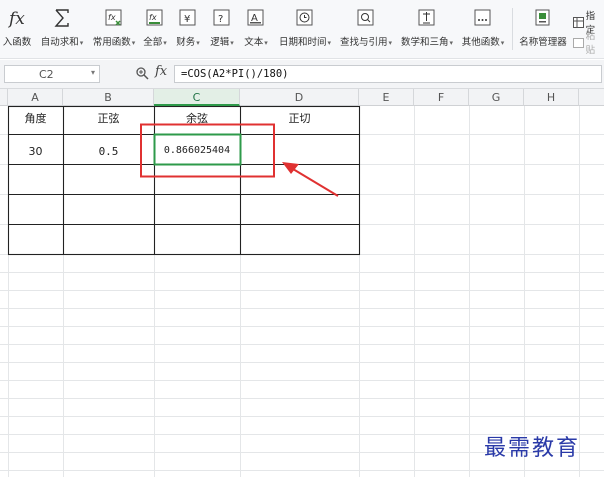 The width and height of the screenshot is (604, 477). Describe the element at coordinates (59, 42) in the screenshot. I see `autosum-label: 自动求和` at that location.